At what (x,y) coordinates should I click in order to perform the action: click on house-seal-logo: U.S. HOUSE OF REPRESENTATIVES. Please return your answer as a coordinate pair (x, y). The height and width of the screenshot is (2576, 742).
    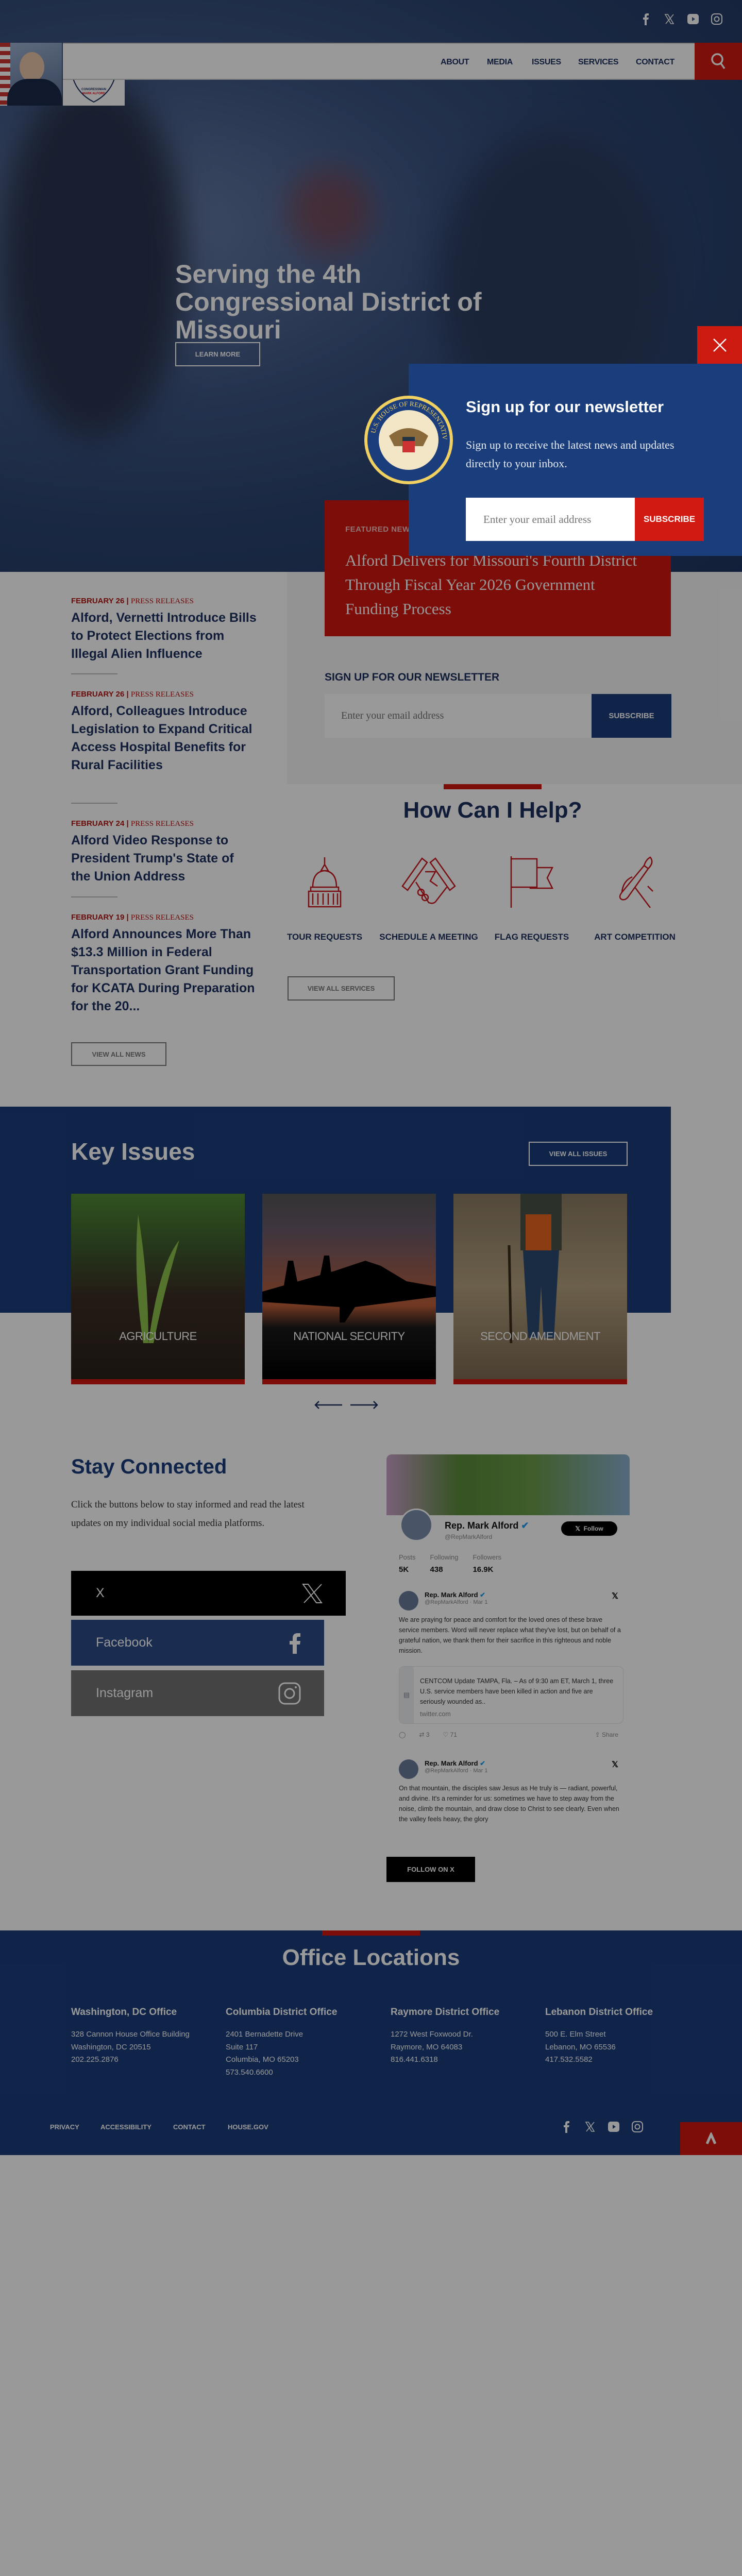
    Looking at the image, I should click on (408, 440).